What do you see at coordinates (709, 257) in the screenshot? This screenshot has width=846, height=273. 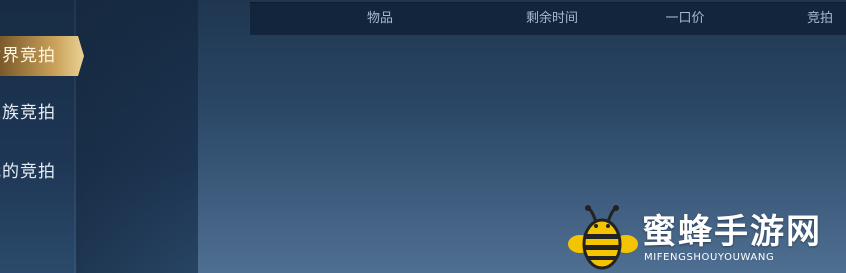 I see `watermark-subtitle: MIFENGSHOUYOUWANG` at bounding box center [709, 257].